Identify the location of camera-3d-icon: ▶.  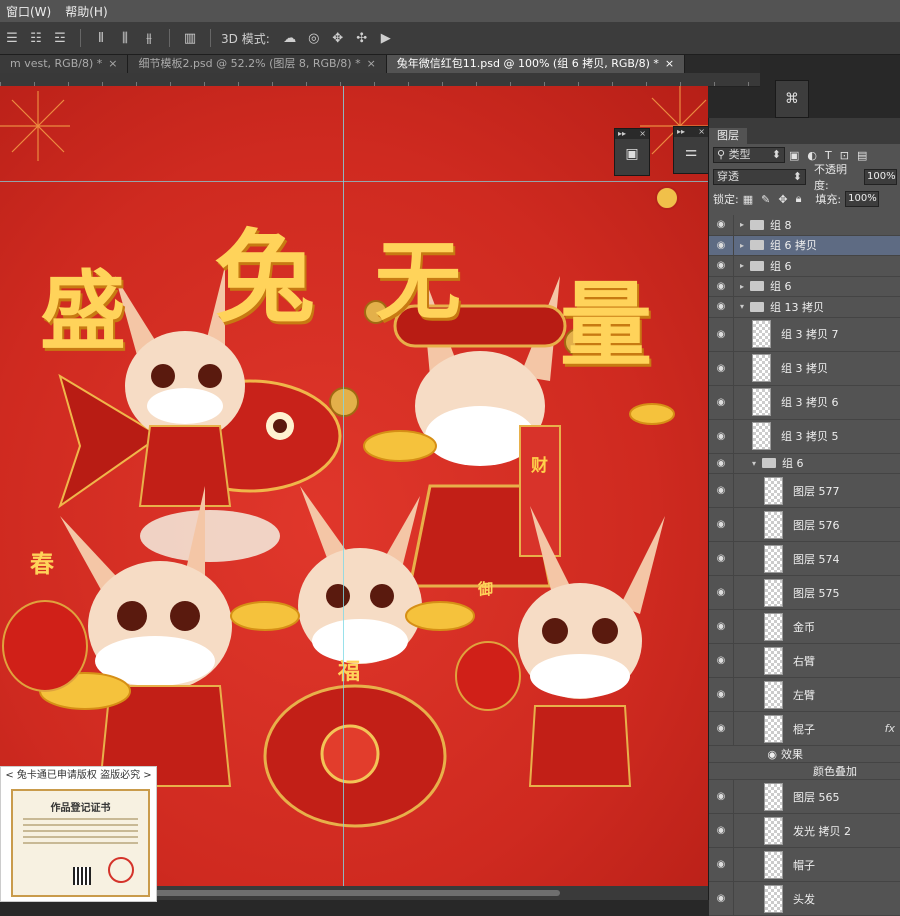
(386, 38).